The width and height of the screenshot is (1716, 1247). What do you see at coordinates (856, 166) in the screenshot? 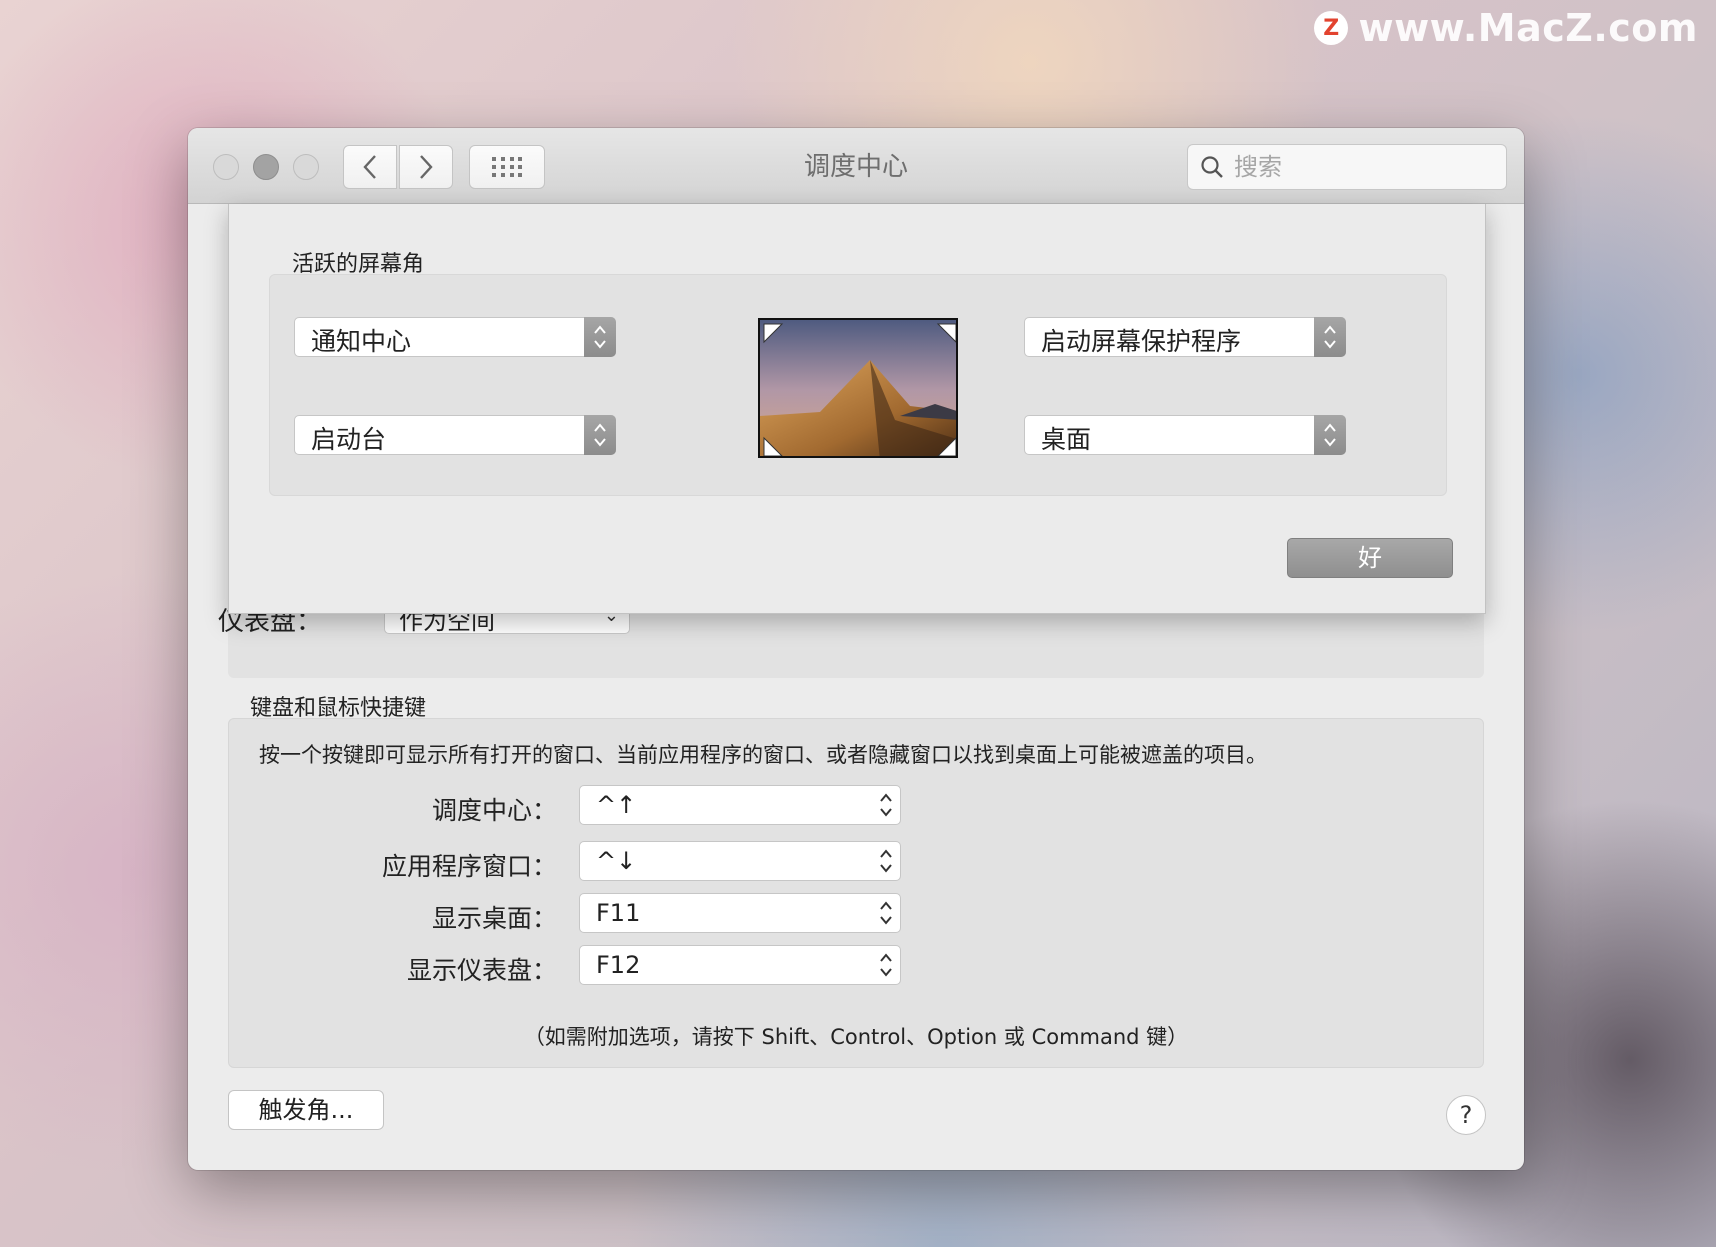
I see `title-bar: 调度中心` at bounding box center [856, 166].